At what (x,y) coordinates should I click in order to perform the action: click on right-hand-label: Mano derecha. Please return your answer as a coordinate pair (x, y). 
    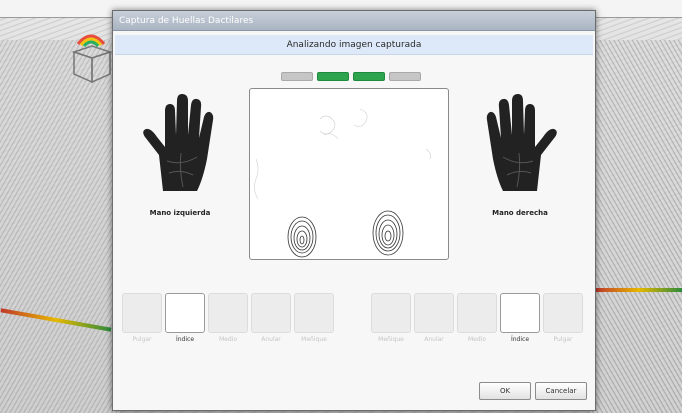
    Looking at the image, I should click on (520, 213).